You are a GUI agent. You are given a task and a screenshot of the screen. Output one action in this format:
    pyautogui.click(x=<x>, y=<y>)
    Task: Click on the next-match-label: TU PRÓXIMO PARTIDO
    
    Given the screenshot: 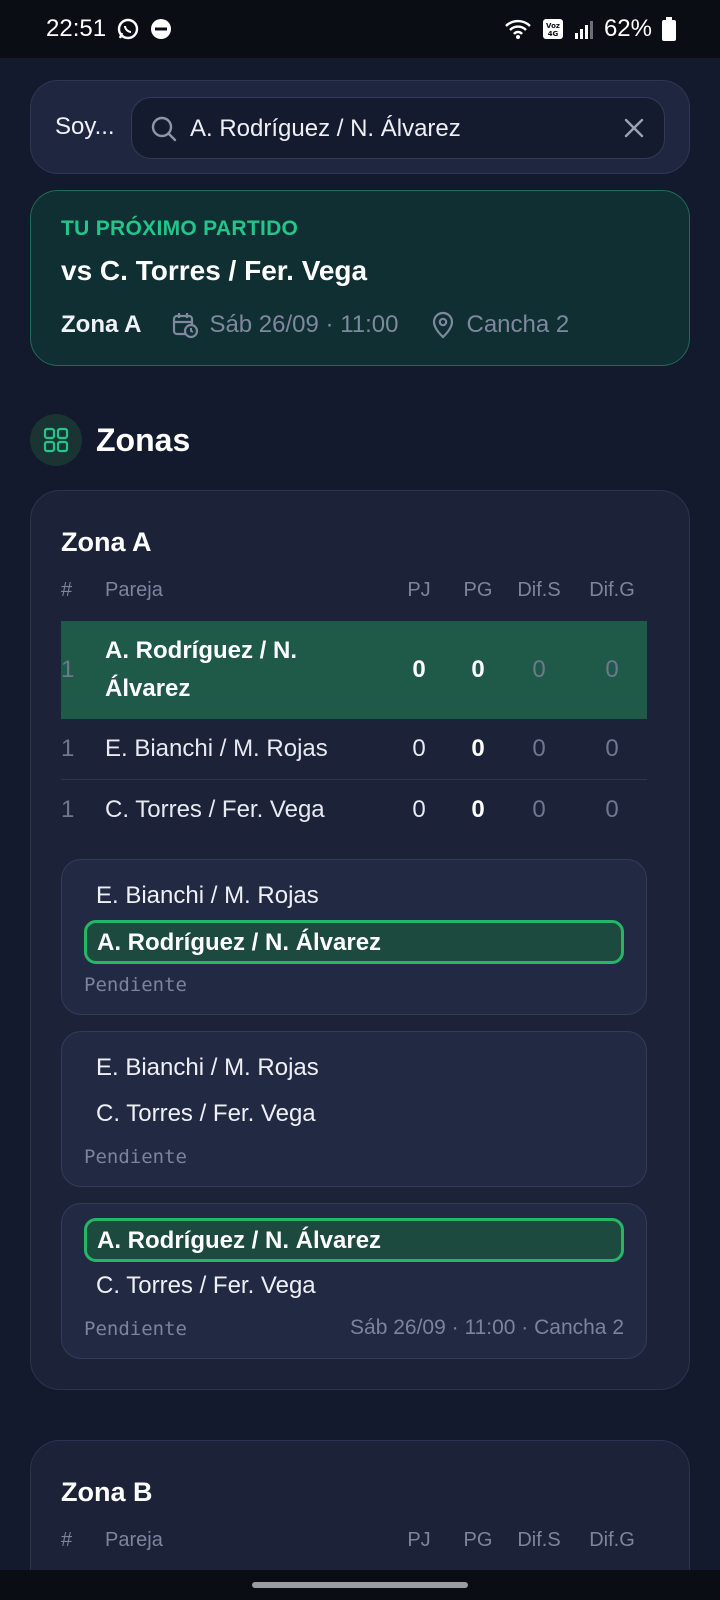 What is the action you would take?
    pyautogui.click(x=180, y=228)
    